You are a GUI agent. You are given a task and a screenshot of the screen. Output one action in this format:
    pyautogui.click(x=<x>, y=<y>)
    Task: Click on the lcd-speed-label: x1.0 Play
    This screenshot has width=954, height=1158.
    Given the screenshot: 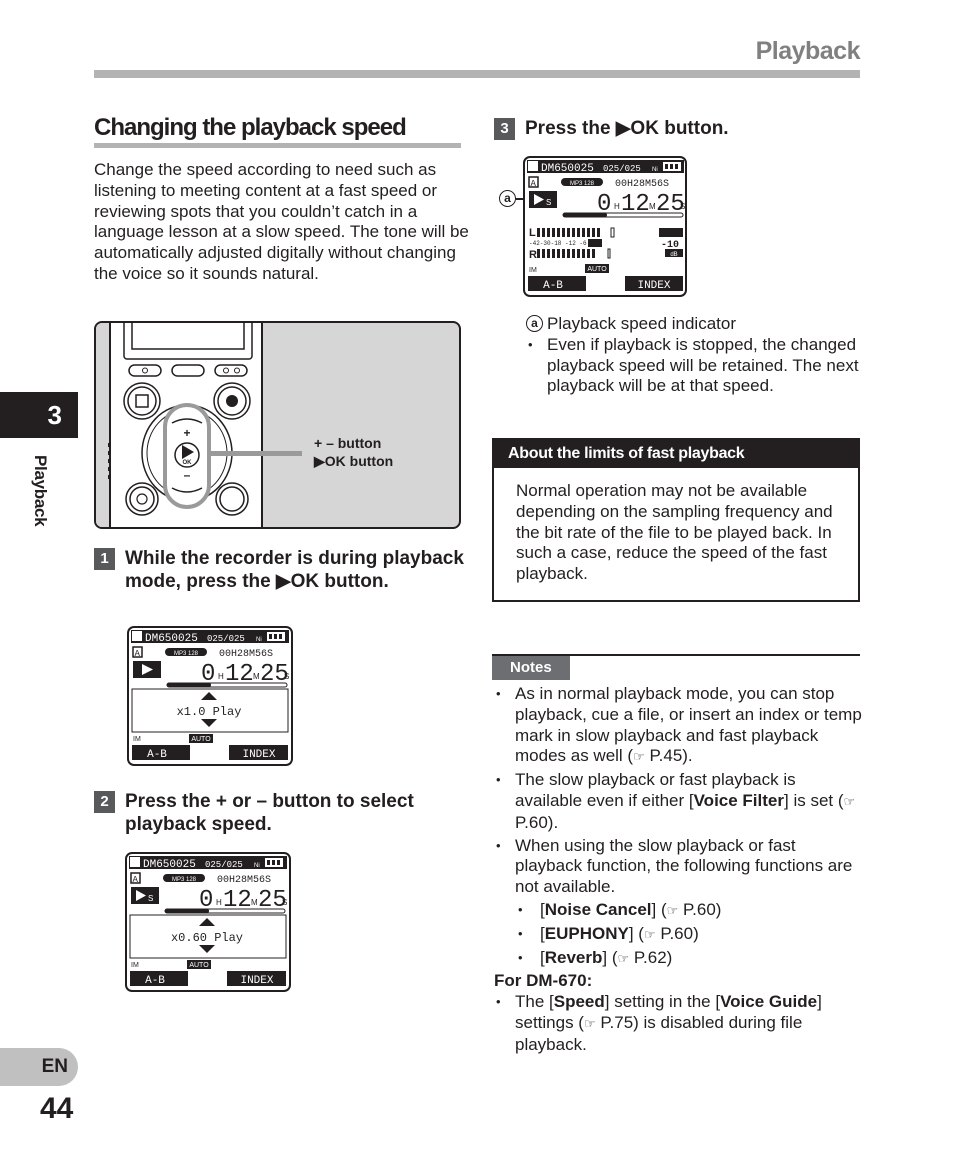 What is the action you would take?
    pyautogui.click(x=209, y=712)
    